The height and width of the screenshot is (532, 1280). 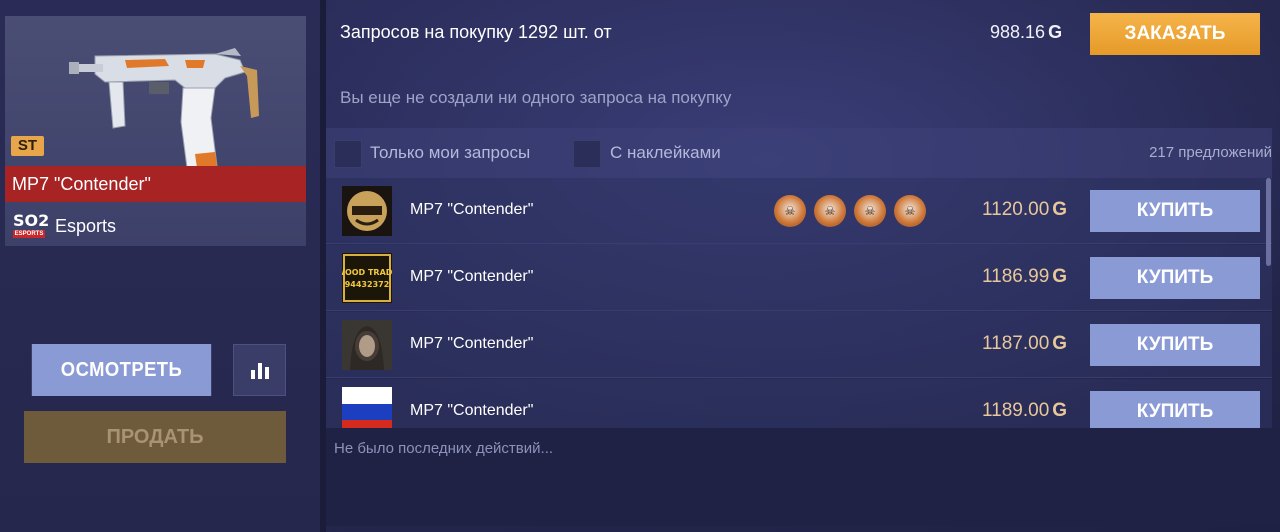 What do you see at coordinates (1025, 343) in the screenshot?
I see `offer-price: 1187.00 G` at bounding box center [1025, 343].